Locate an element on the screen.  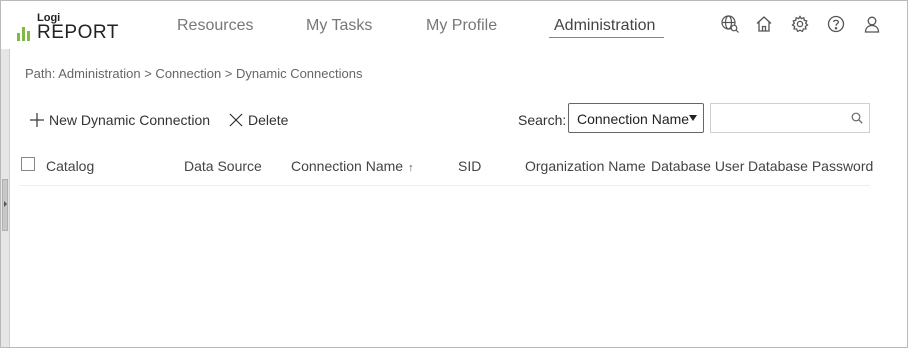
search-input is located at coordinates (782, 119).